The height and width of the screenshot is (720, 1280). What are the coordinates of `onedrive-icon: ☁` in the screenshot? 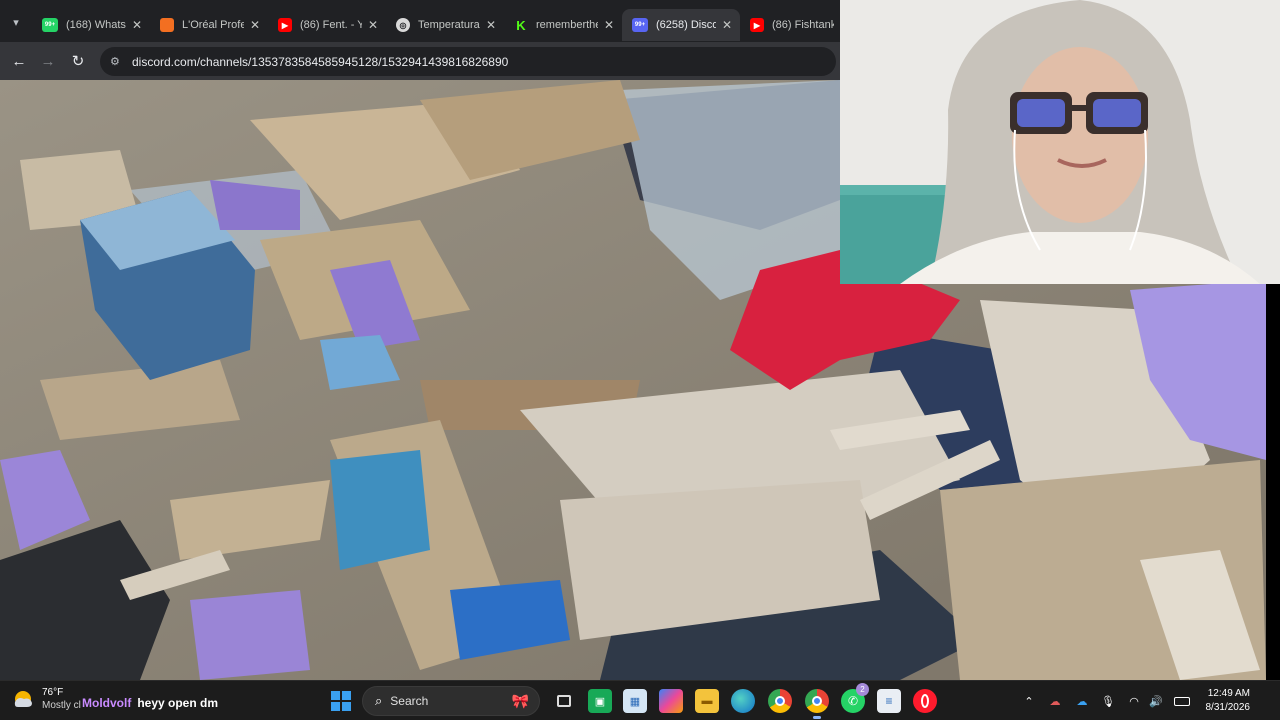 It's located at (1082, 701).